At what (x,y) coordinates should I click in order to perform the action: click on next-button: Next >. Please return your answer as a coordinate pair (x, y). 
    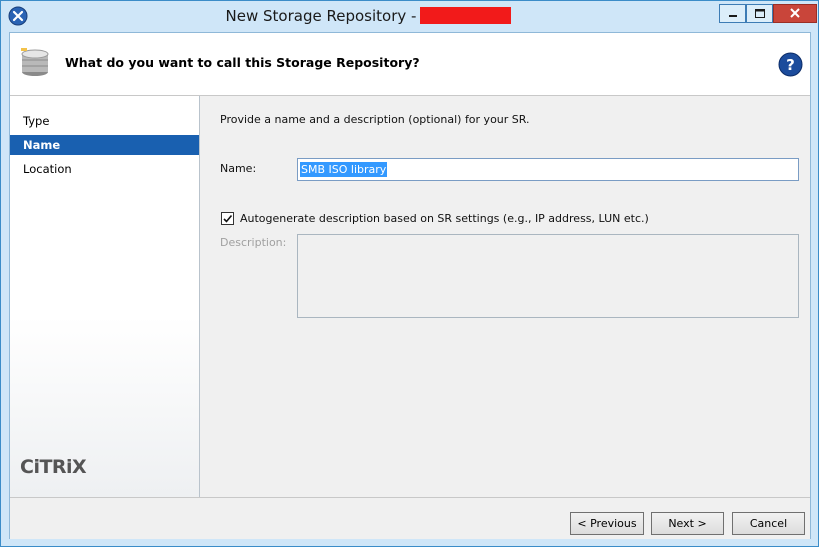
    Looking at the image, I should click on (687, 523).